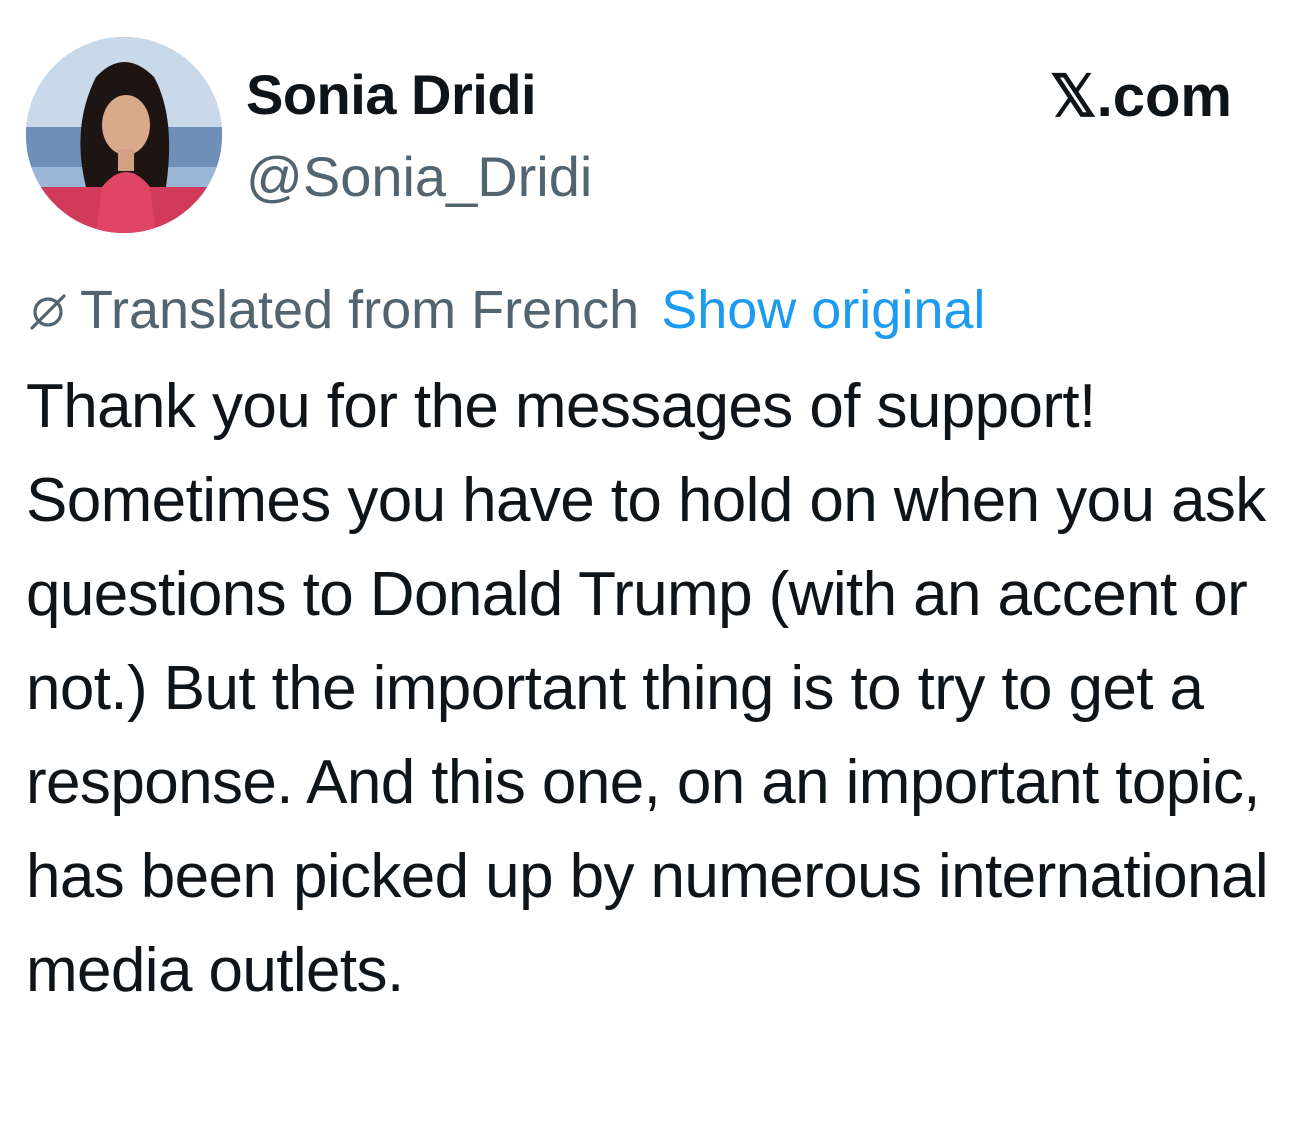  I want to click on x-brand-label: 𝕏.com, so click(1140, 96).